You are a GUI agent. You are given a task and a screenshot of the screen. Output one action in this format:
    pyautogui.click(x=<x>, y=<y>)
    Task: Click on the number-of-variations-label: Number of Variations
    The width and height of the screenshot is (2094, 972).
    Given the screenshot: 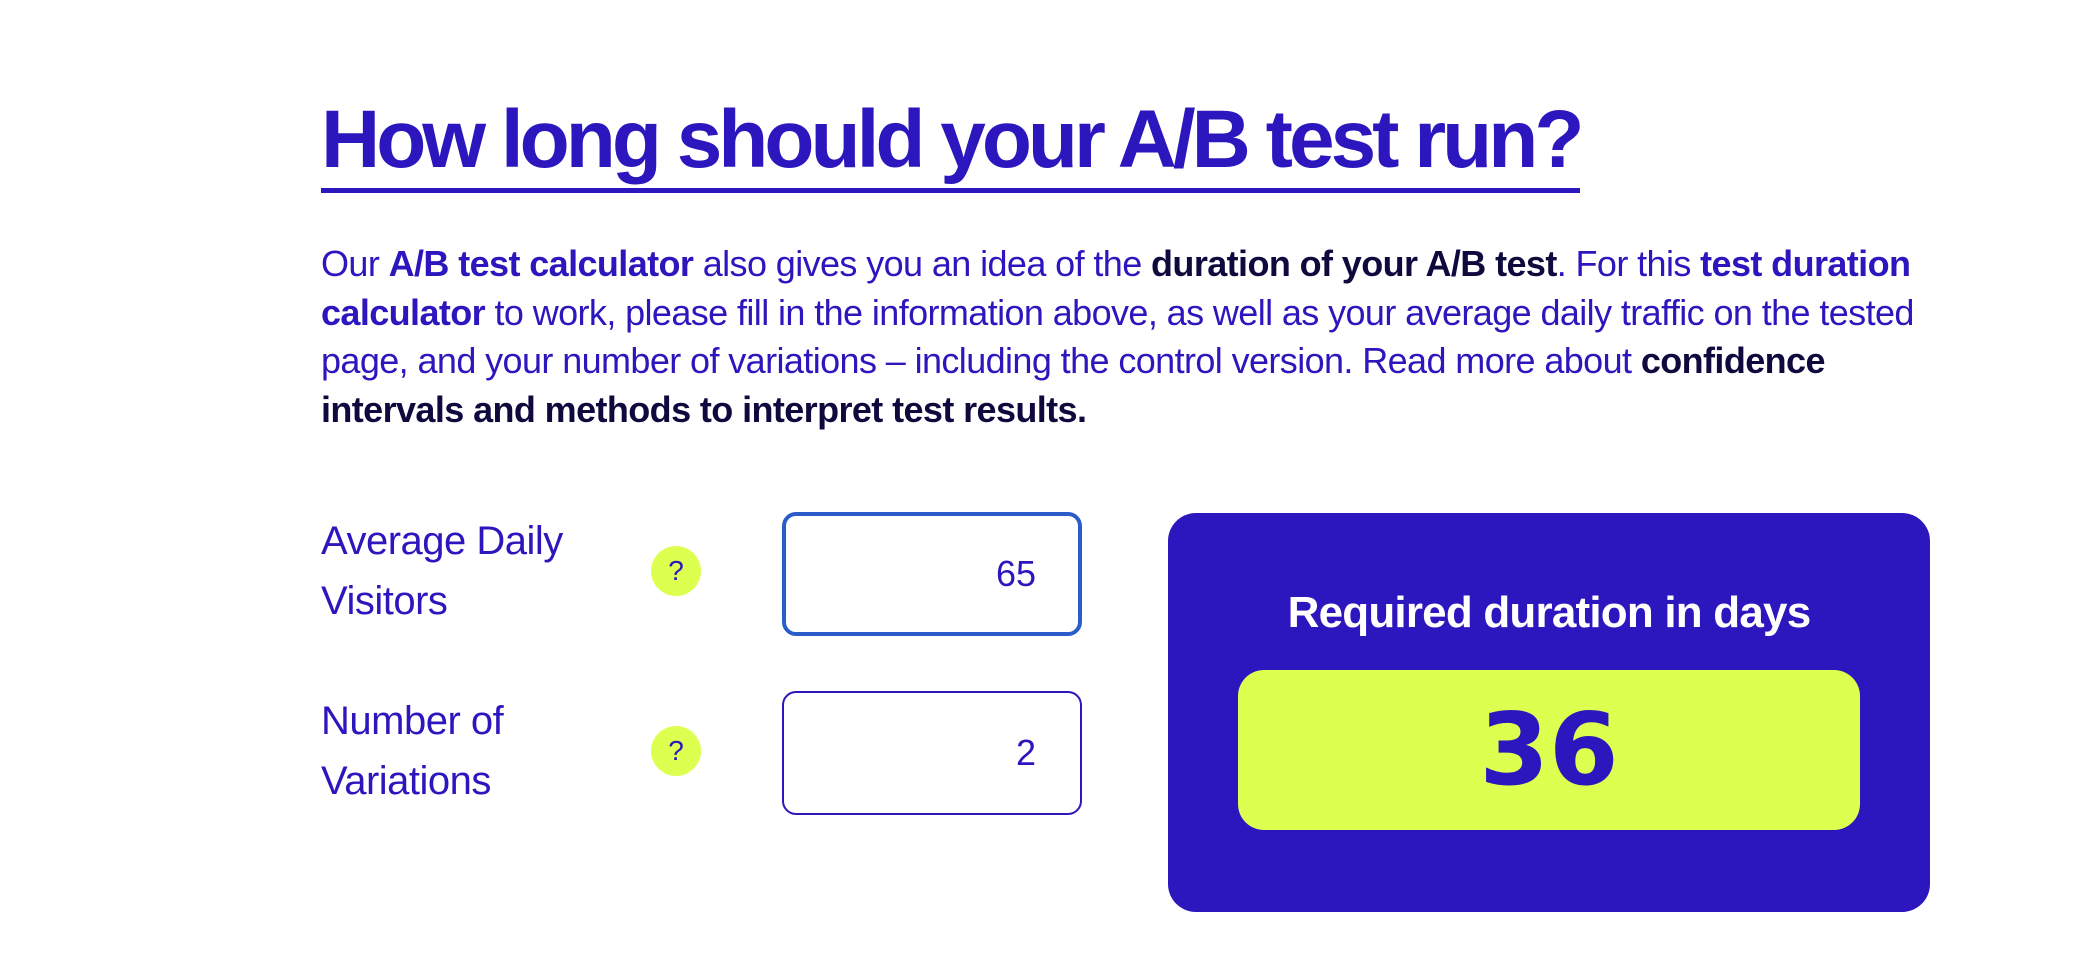 What is the action you would take?
    pyautogui.click(x=412, y=751)
    